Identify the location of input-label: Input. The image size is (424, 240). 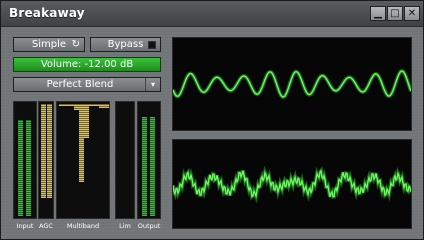
(25, 226).